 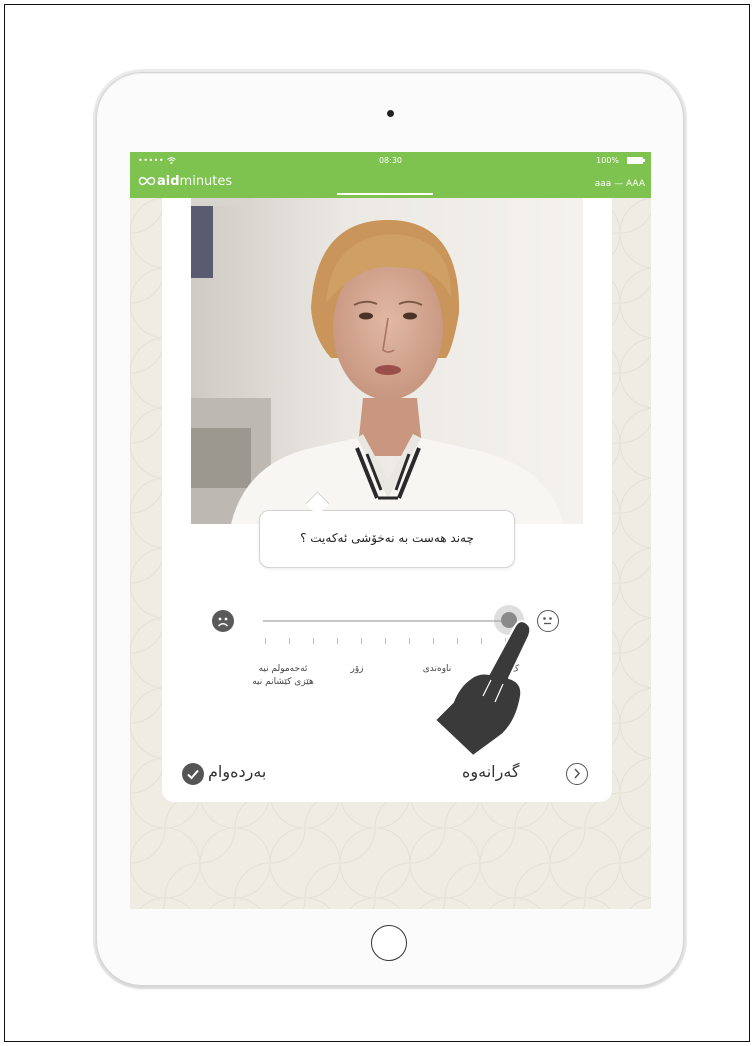 I want to click on scale-label-1-line1: ئەحەمولم نیە, so click(x=283, y=669).